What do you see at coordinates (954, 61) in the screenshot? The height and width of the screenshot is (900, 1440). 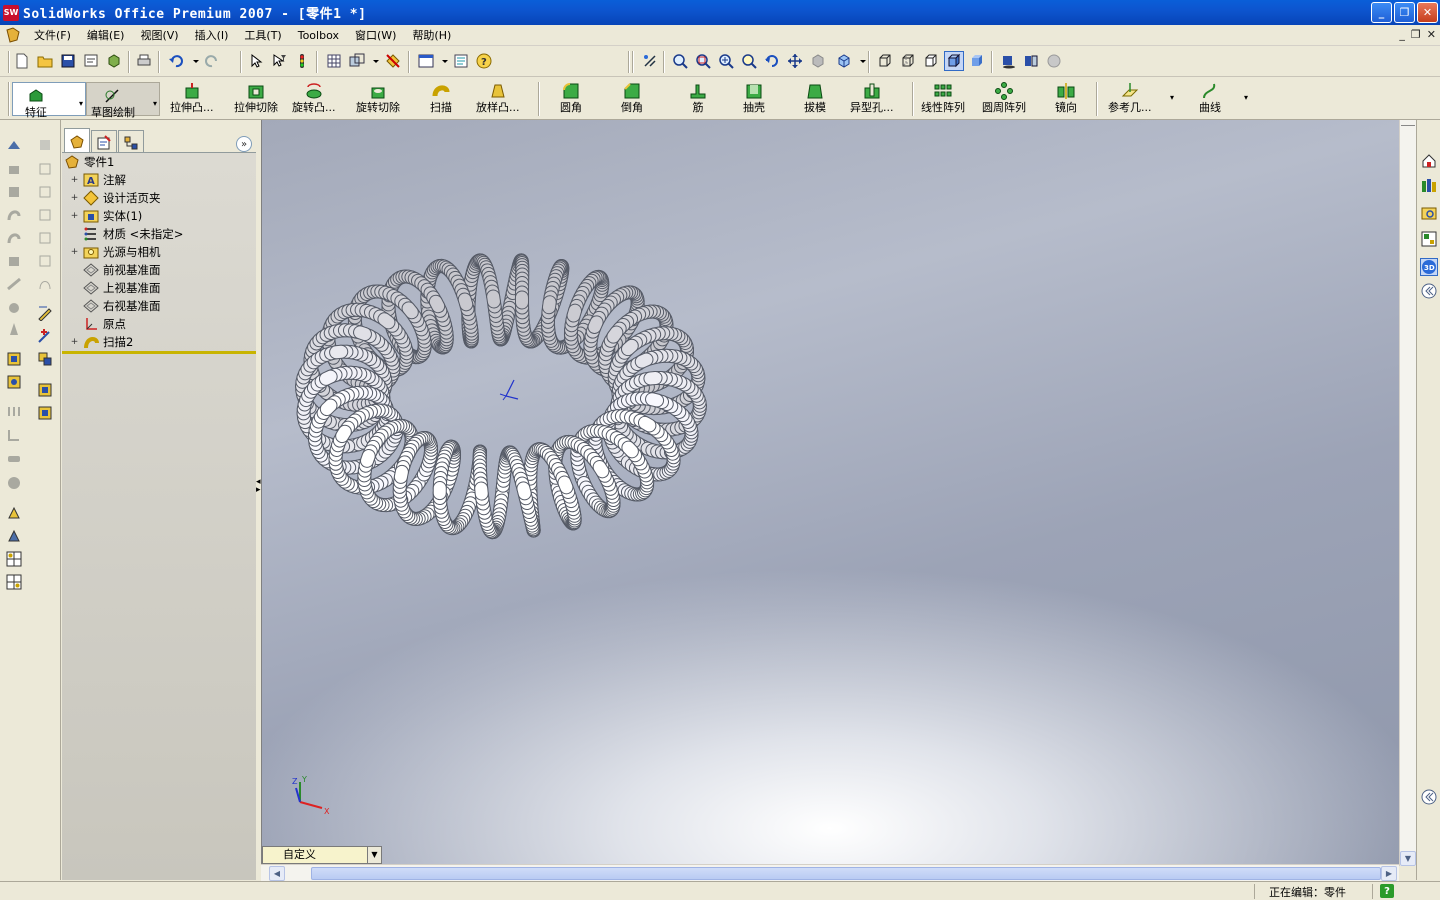 I see `shaded-with-edges-icon` at bounding box center [954, 61].